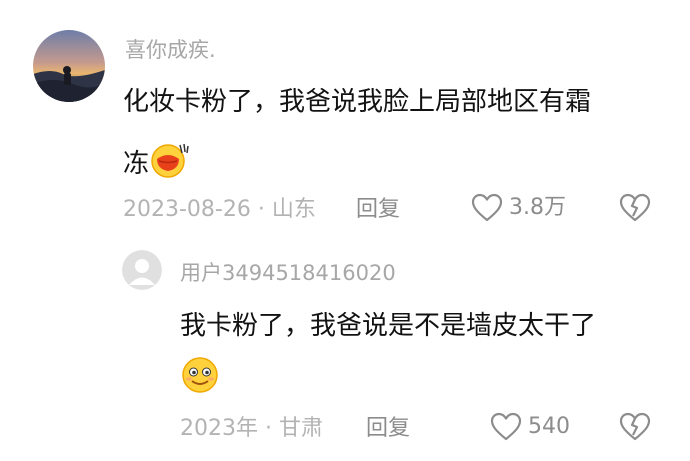 This screenshot has height=461, width=690. I want to click on comment-text-line2-text: 冻, so click(136, 164).